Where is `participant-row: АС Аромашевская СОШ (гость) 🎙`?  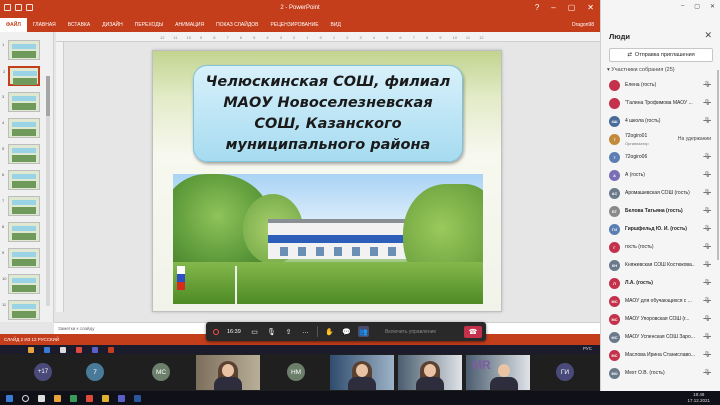 participant-row: АС Аромашевская СОШ (гость) 🎙 is located at coordinates (659, 194).